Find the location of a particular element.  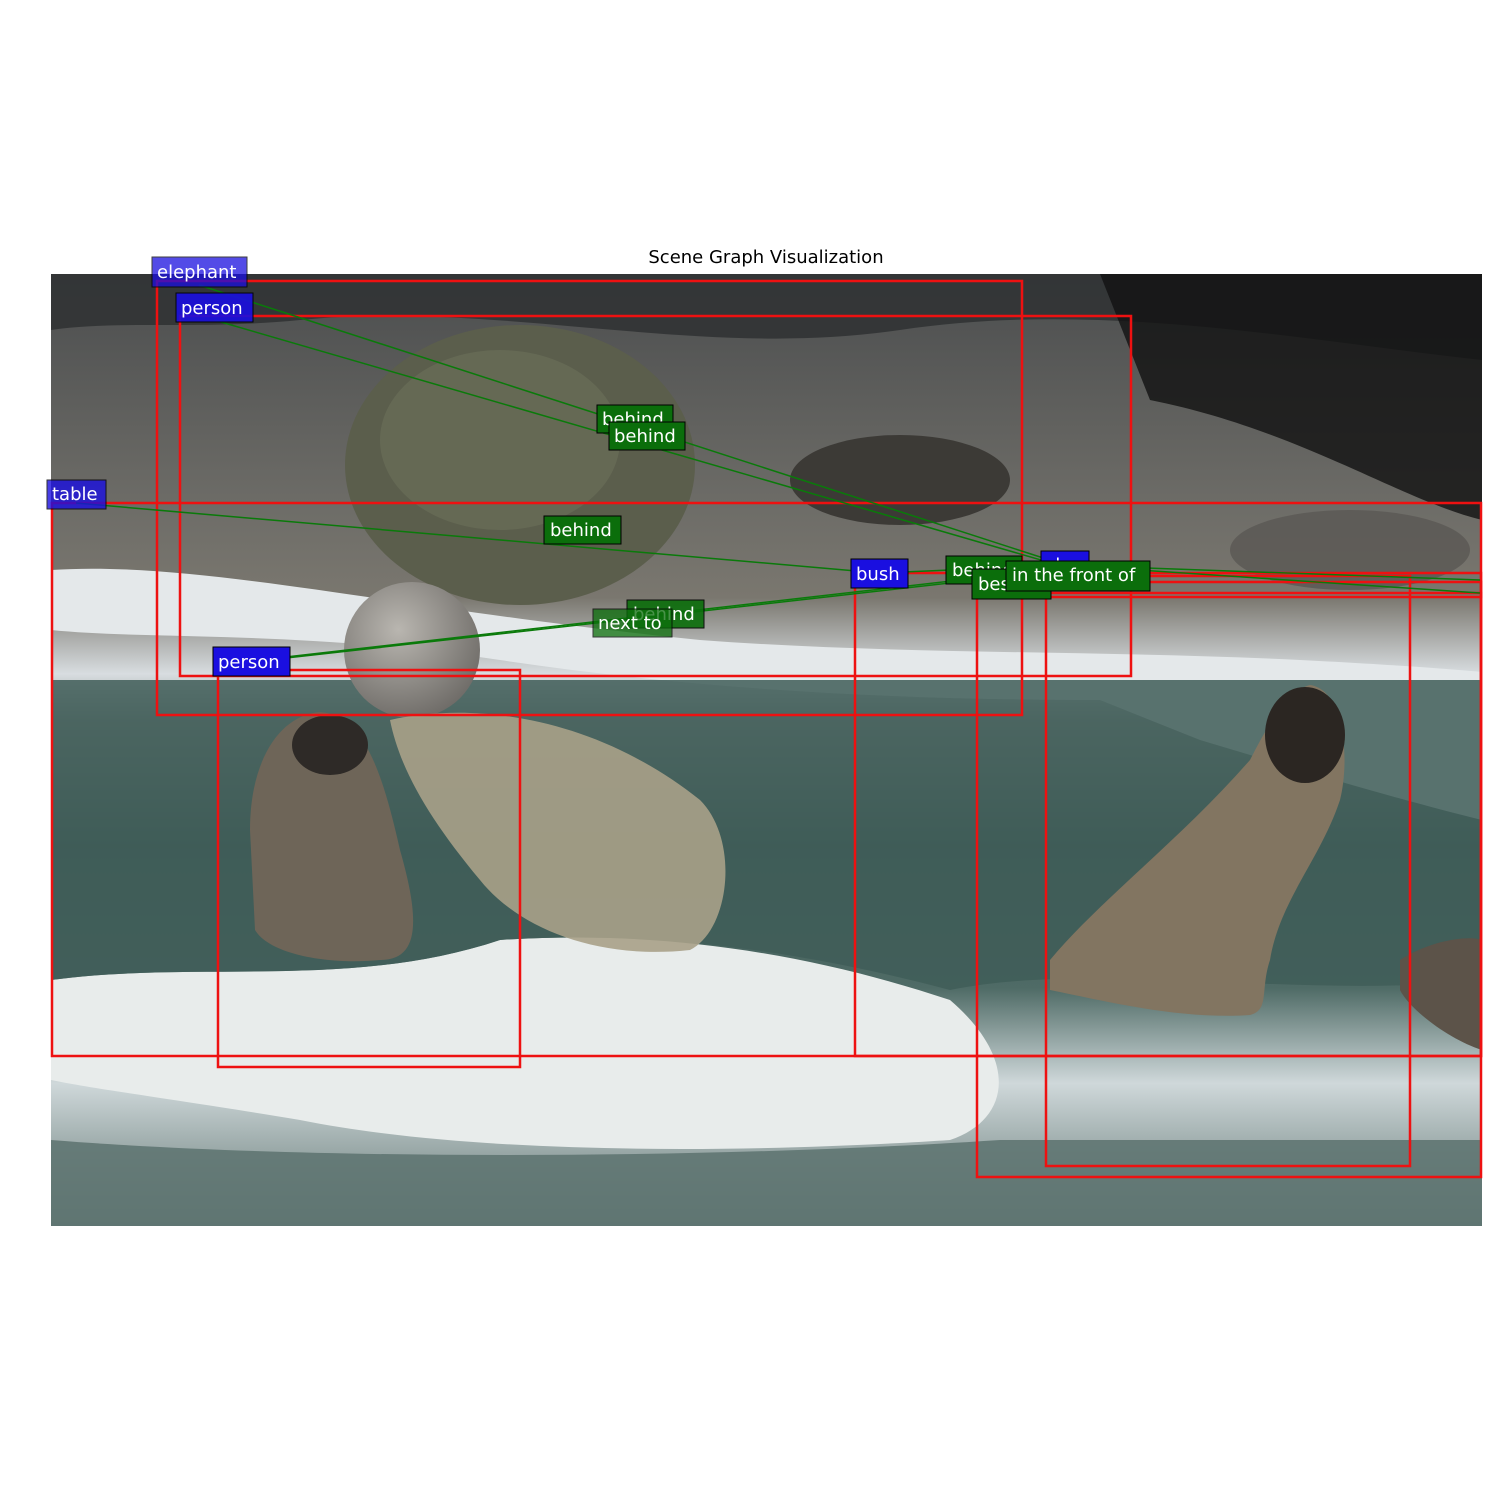

relation-label-behind-3: behind is located at coordinates (582, 530).